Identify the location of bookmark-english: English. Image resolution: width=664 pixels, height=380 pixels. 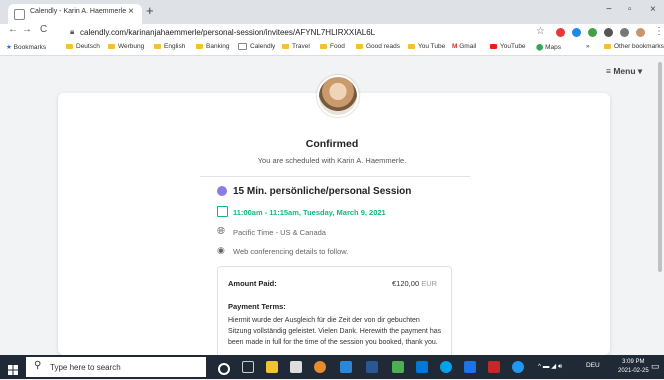
(169, 46).